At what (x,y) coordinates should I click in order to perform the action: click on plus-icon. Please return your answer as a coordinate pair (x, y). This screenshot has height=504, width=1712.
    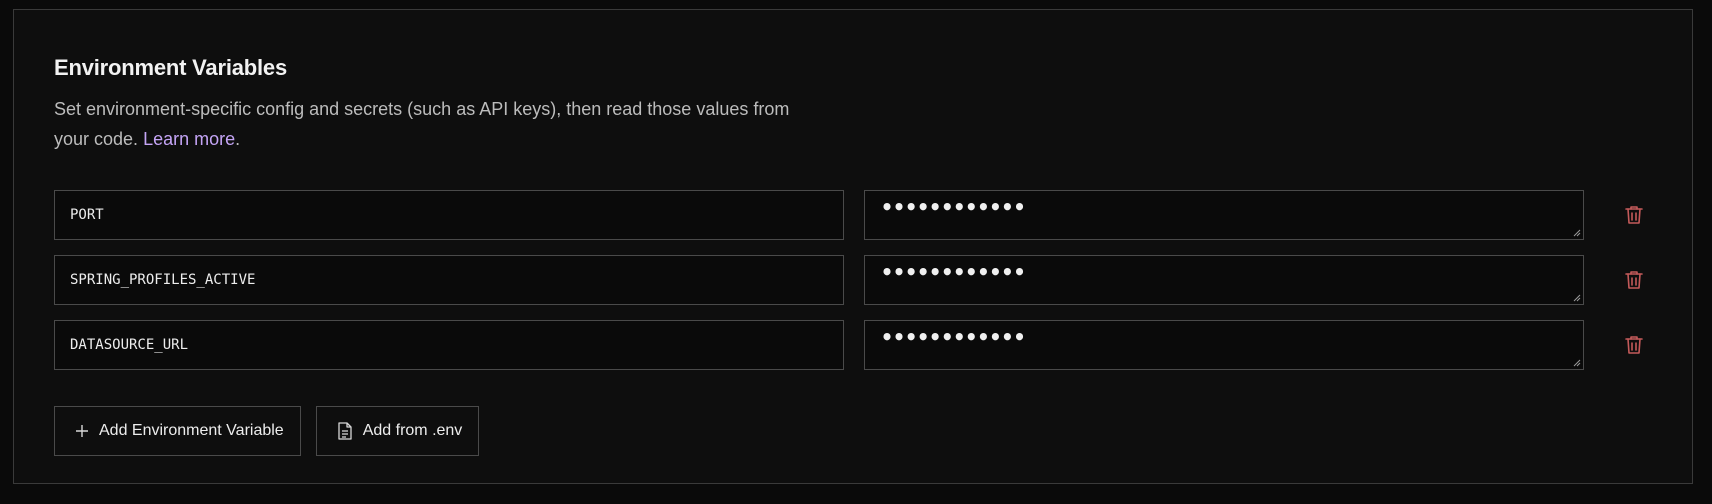
    Looking at the image, I should click on (82, 431).